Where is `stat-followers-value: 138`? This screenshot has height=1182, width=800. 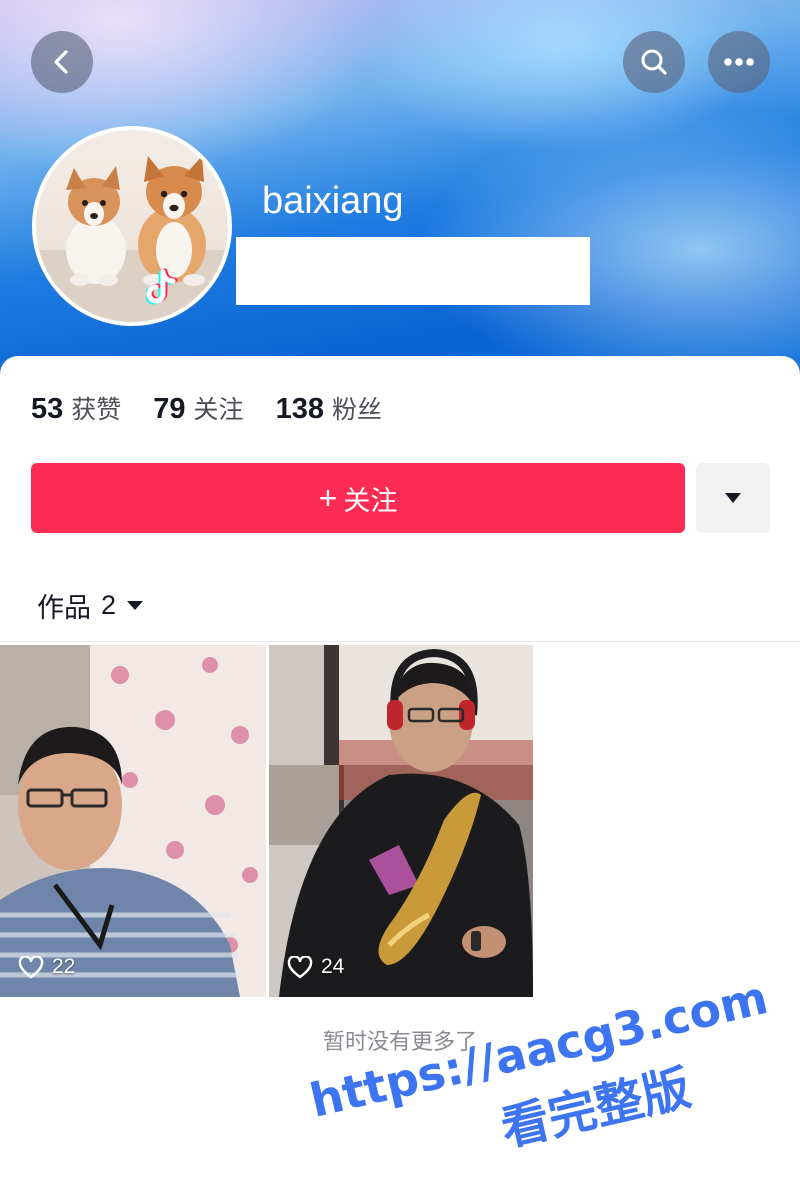
stat-followers-value: 138 is located at coordinates (299, 409).